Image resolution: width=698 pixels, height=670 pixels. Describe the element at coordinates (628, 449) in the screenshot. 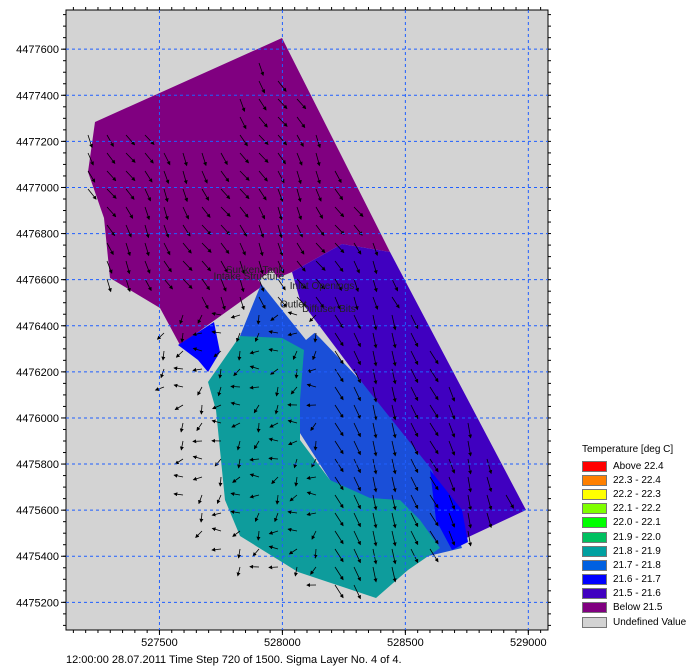

I see `legend-title: Temperature [deg C]` at that location.